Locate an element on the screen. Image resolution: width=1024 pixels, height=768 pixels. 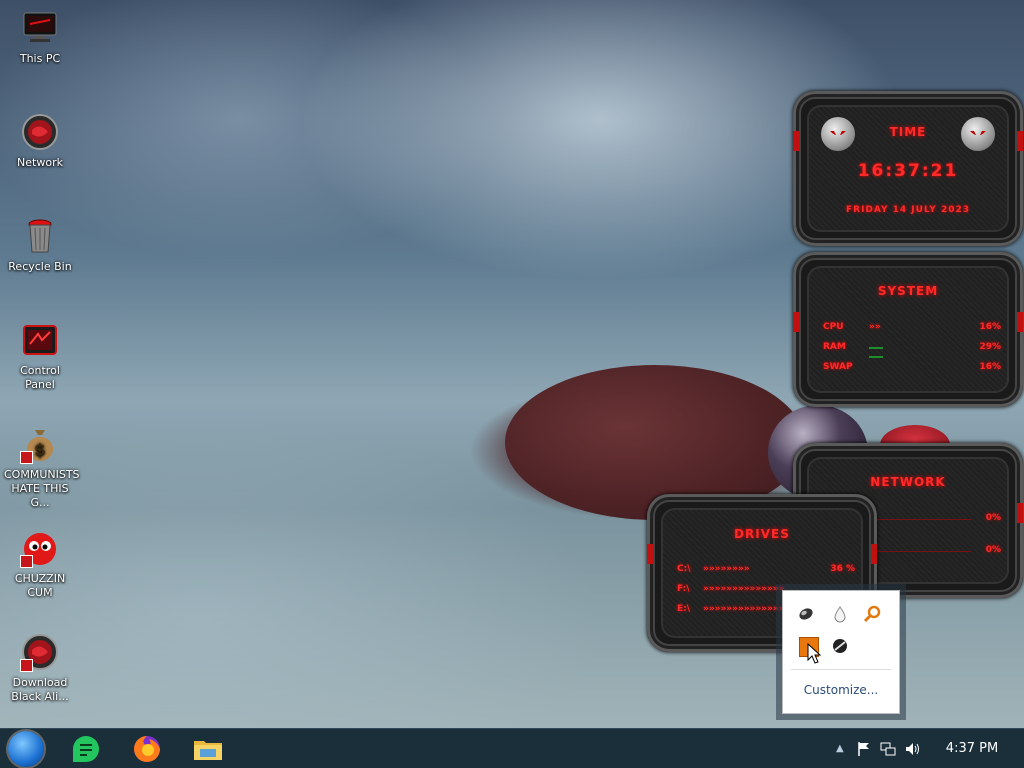
desktop-icon-label: CHUZZIN CUM is located at coordinates (40, 585).